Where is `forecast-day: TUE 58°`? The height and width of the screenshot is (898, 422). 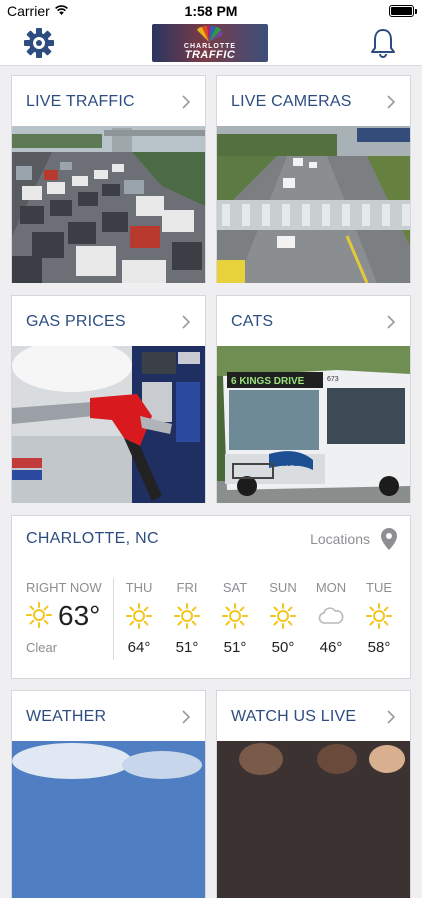 forecast-day: TUE 58° is located at coordinates (379, 618).